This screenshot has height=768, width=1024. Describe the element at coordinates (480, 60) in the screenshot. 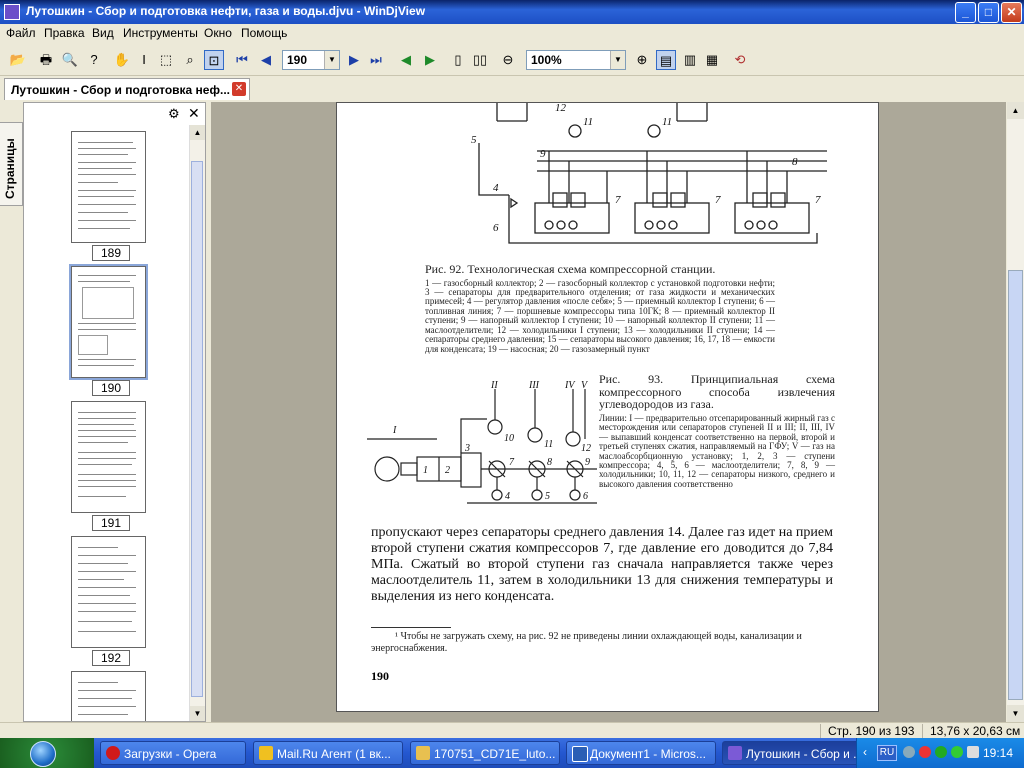

I see `two-pages-icon: ▯▯` at that location.